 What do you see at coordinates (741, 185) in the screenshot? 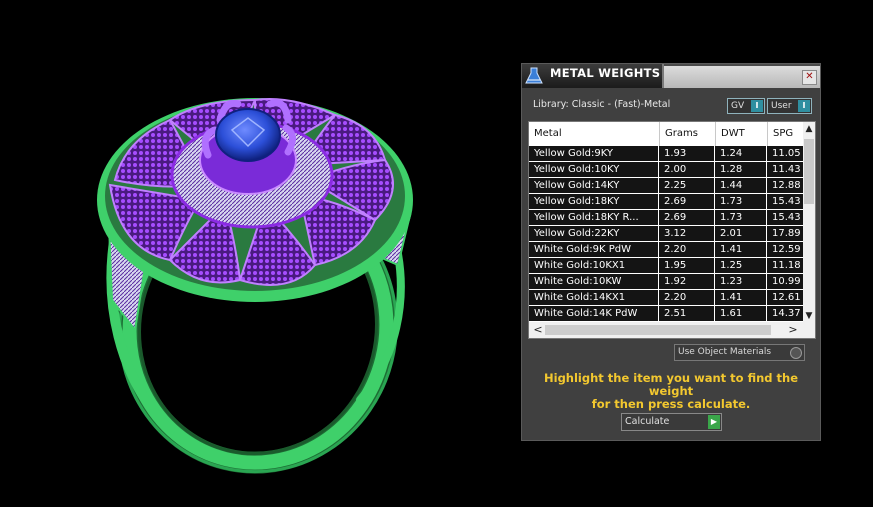
I see `cell-dwt: 1.44` at bounding box center [741, 185].